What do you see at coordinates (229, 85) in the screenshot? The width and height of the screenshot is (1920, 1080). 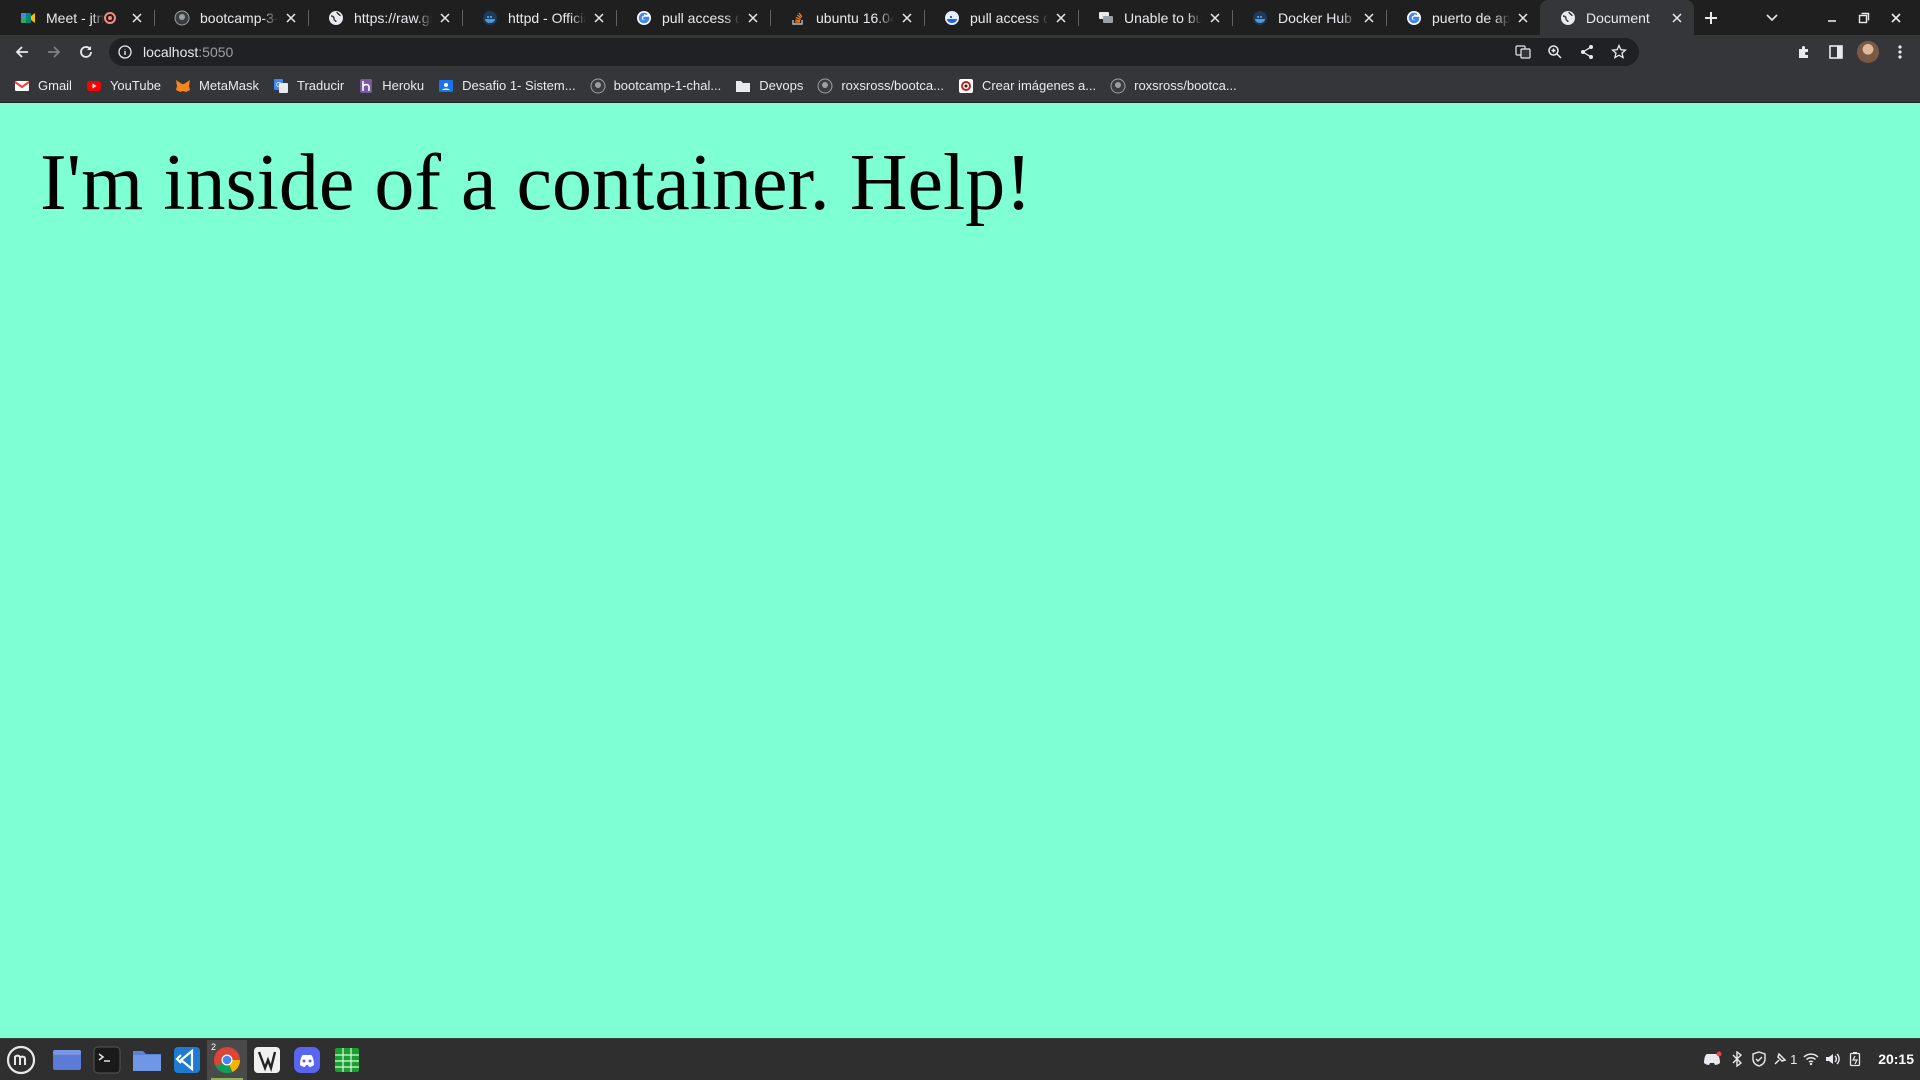 I see `bookmark-label: MetaMask` at bounding box center [229, 85].